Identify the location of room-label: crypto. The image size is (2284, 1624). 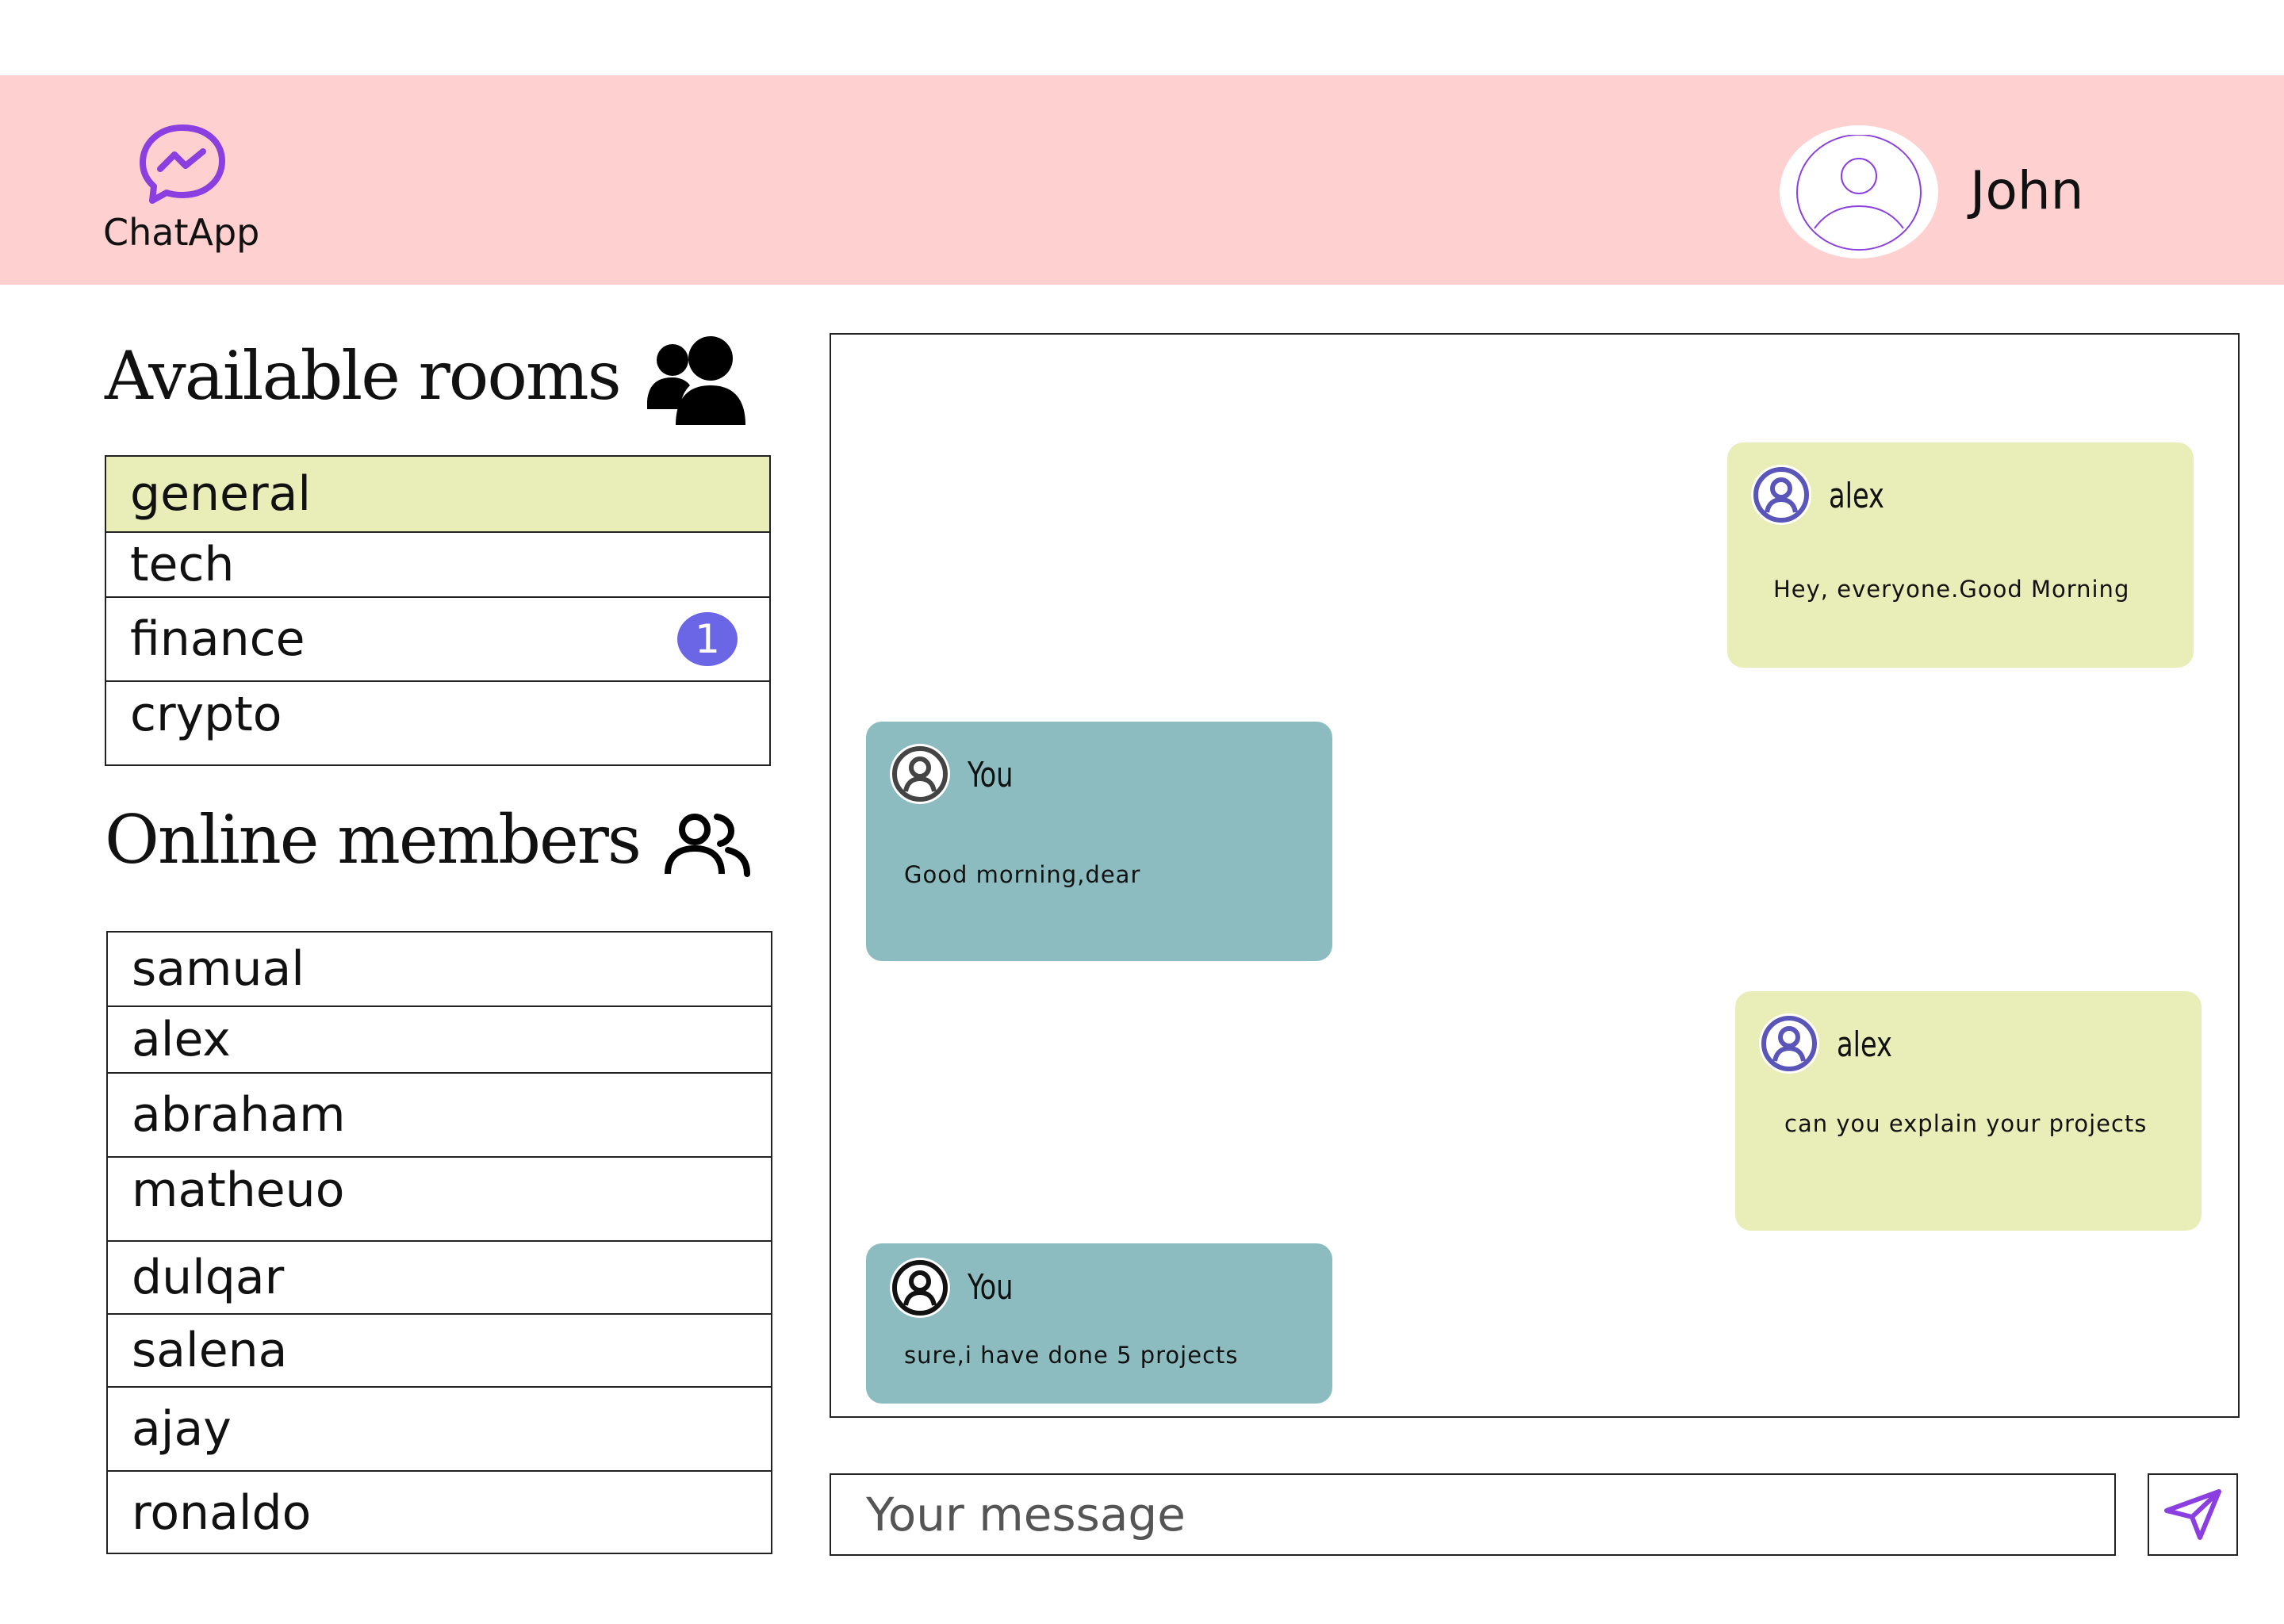
(206, 714).